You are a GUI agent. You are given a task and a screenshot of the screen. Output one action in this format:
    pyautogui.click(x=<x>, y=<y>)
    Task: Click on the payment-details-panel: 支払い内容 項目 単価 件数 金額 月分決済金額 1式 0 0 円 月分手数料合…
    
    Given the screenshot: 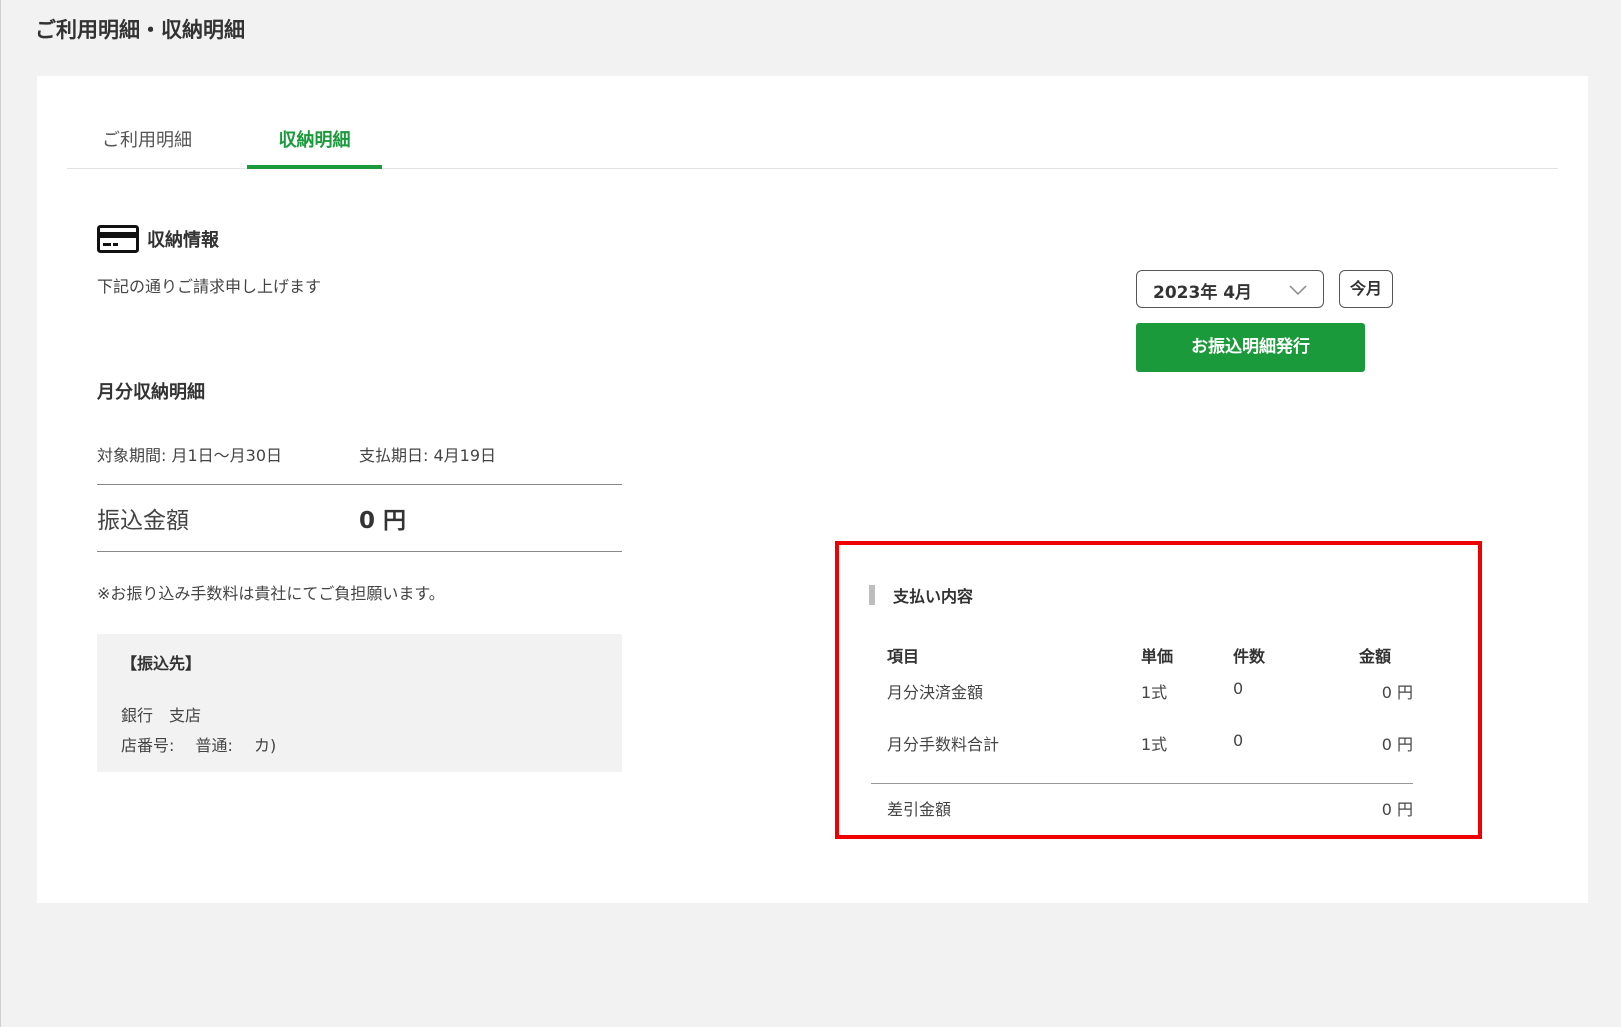 What is the action you would take?
    pyautogui.click(x=1158, y=690)
    